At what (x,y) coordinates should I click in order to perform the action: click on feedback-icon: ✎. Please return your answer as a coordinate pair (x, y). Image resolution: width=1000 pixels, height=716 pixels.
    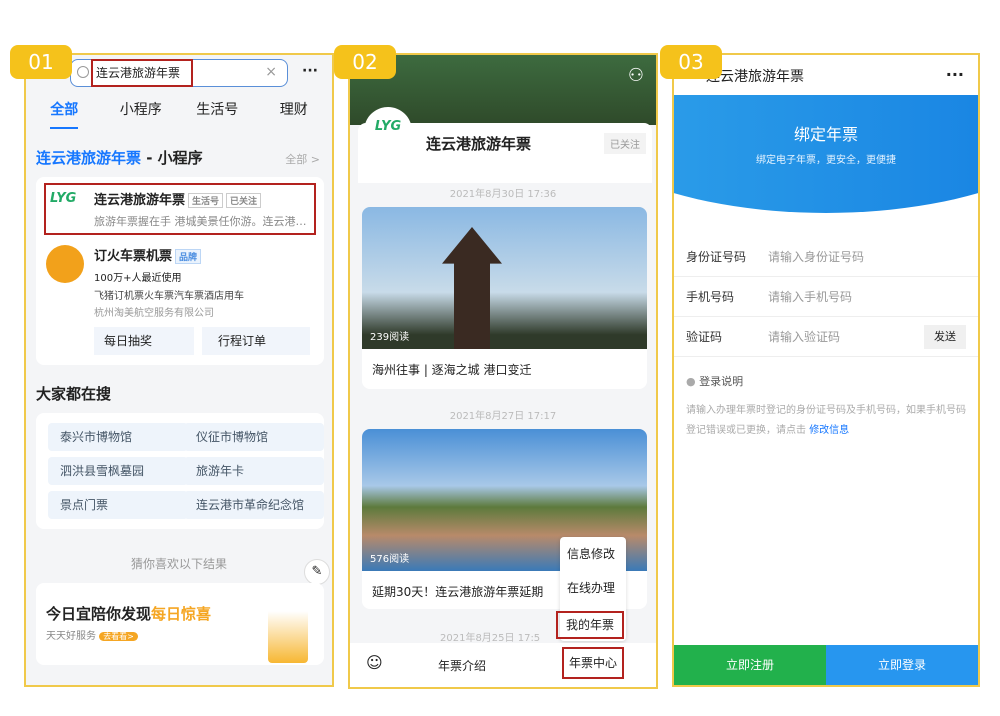
    Looking at the image, I should click on (317, 572).